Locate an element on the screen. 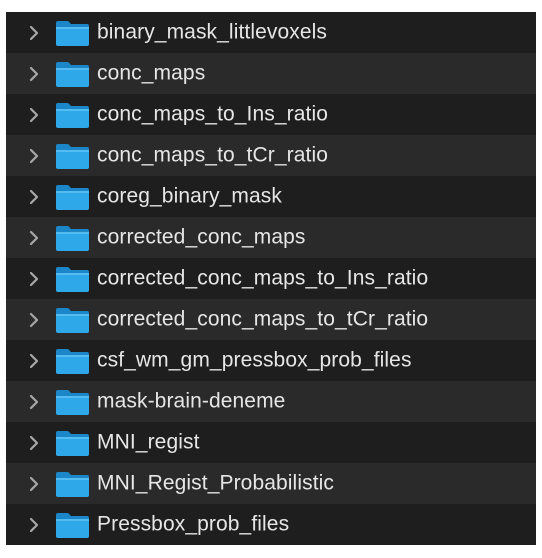  folder-name: corrected_conc_maps_to_tCr_ratio is located at coordinates (263, 319).